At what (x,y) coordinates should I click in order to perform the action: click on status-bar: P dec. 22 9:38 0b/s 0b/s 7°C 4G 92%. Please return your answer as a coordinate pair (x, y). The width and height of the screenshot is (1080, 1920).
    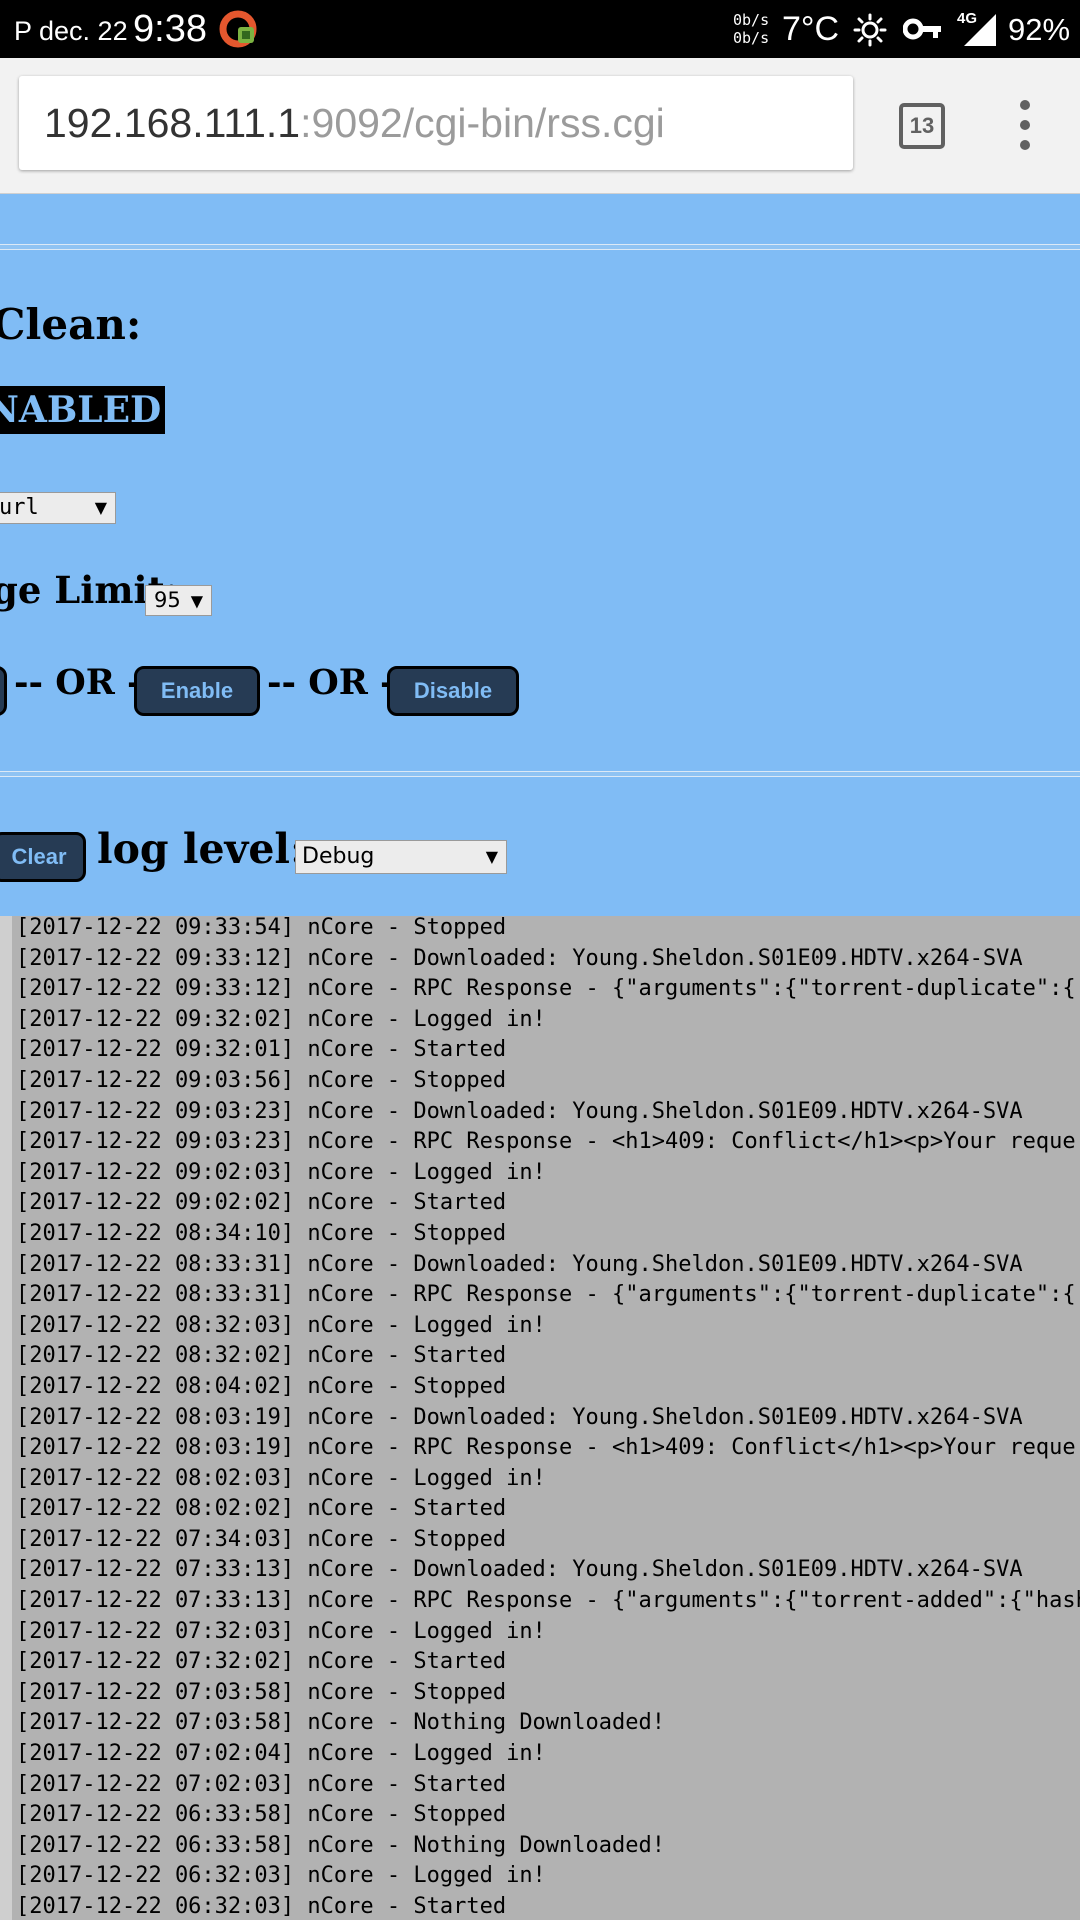
    Looking at the image, I should click on (540, 29).